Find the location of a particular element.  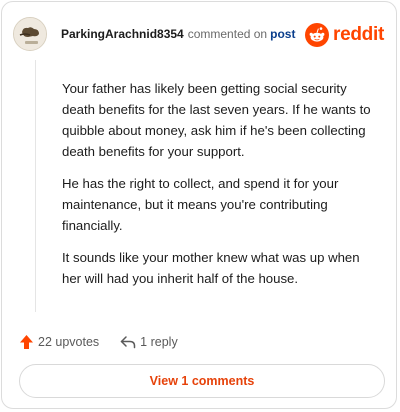

username-link: ParkingArachnid8354 is located at coordinates (122, 34).